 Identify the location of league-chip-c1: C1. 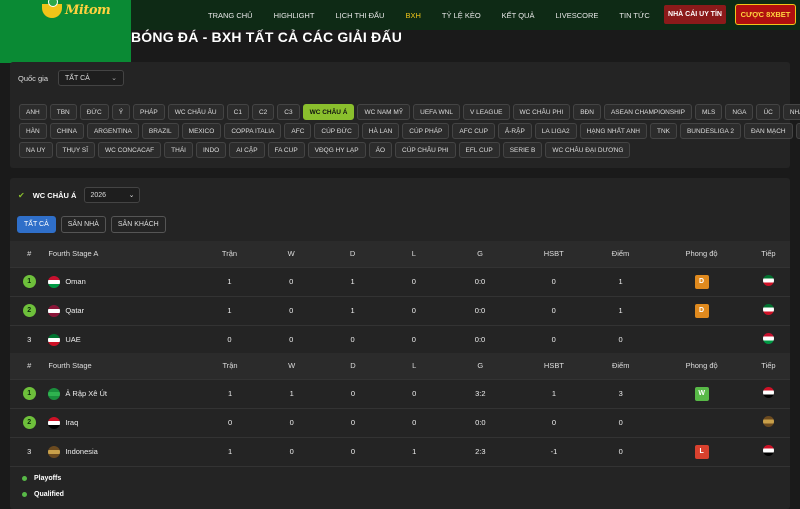
(237, 112).